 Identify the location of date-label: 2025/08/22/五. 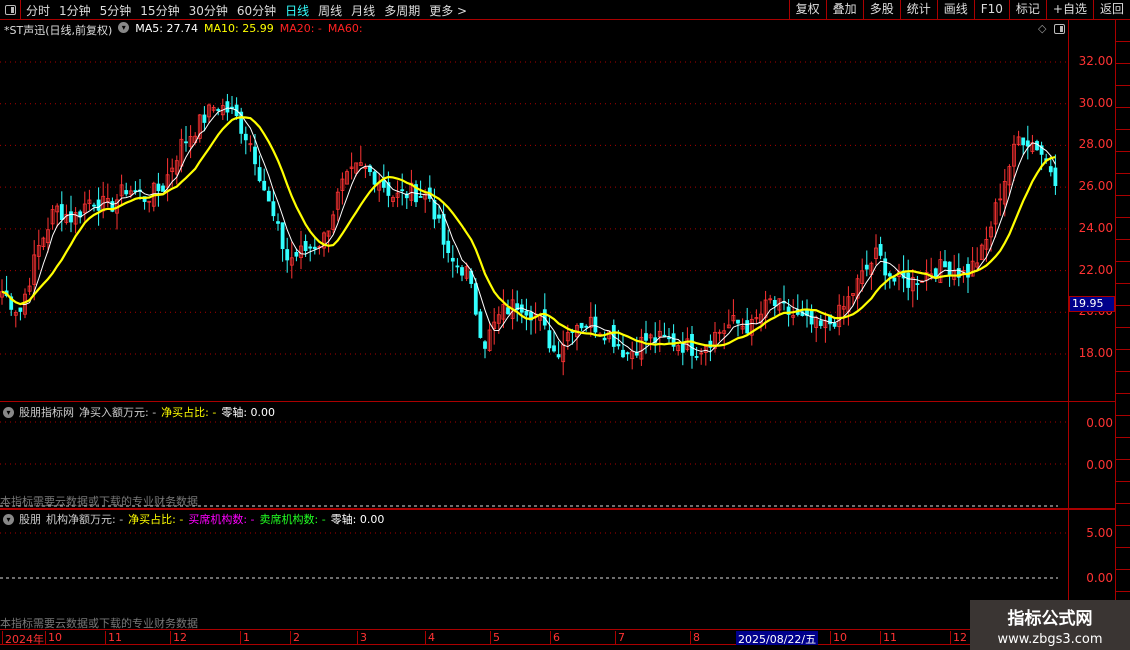
(777, 638).